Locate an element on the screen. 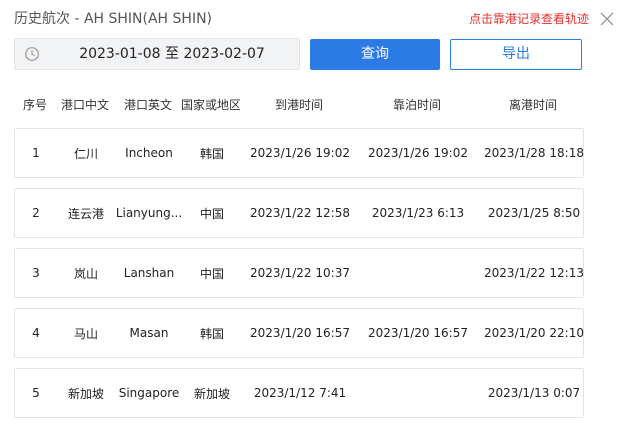 This screenshot has width=629, height=424. row-index: 3 is located at coordinates (36, 273).